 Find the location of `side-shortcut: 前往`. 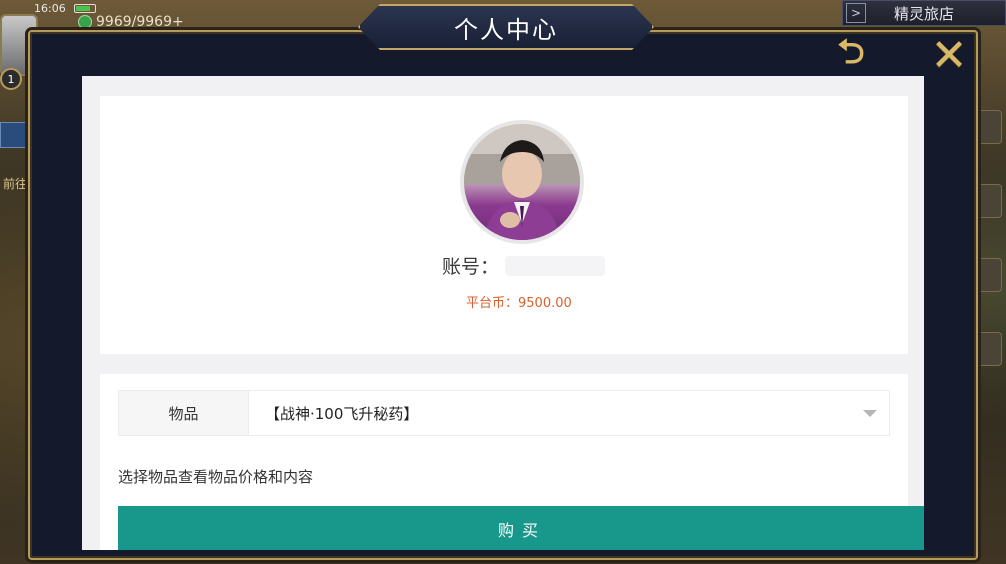

side-shortcut: 前往 is located at coordinates (15, 183).